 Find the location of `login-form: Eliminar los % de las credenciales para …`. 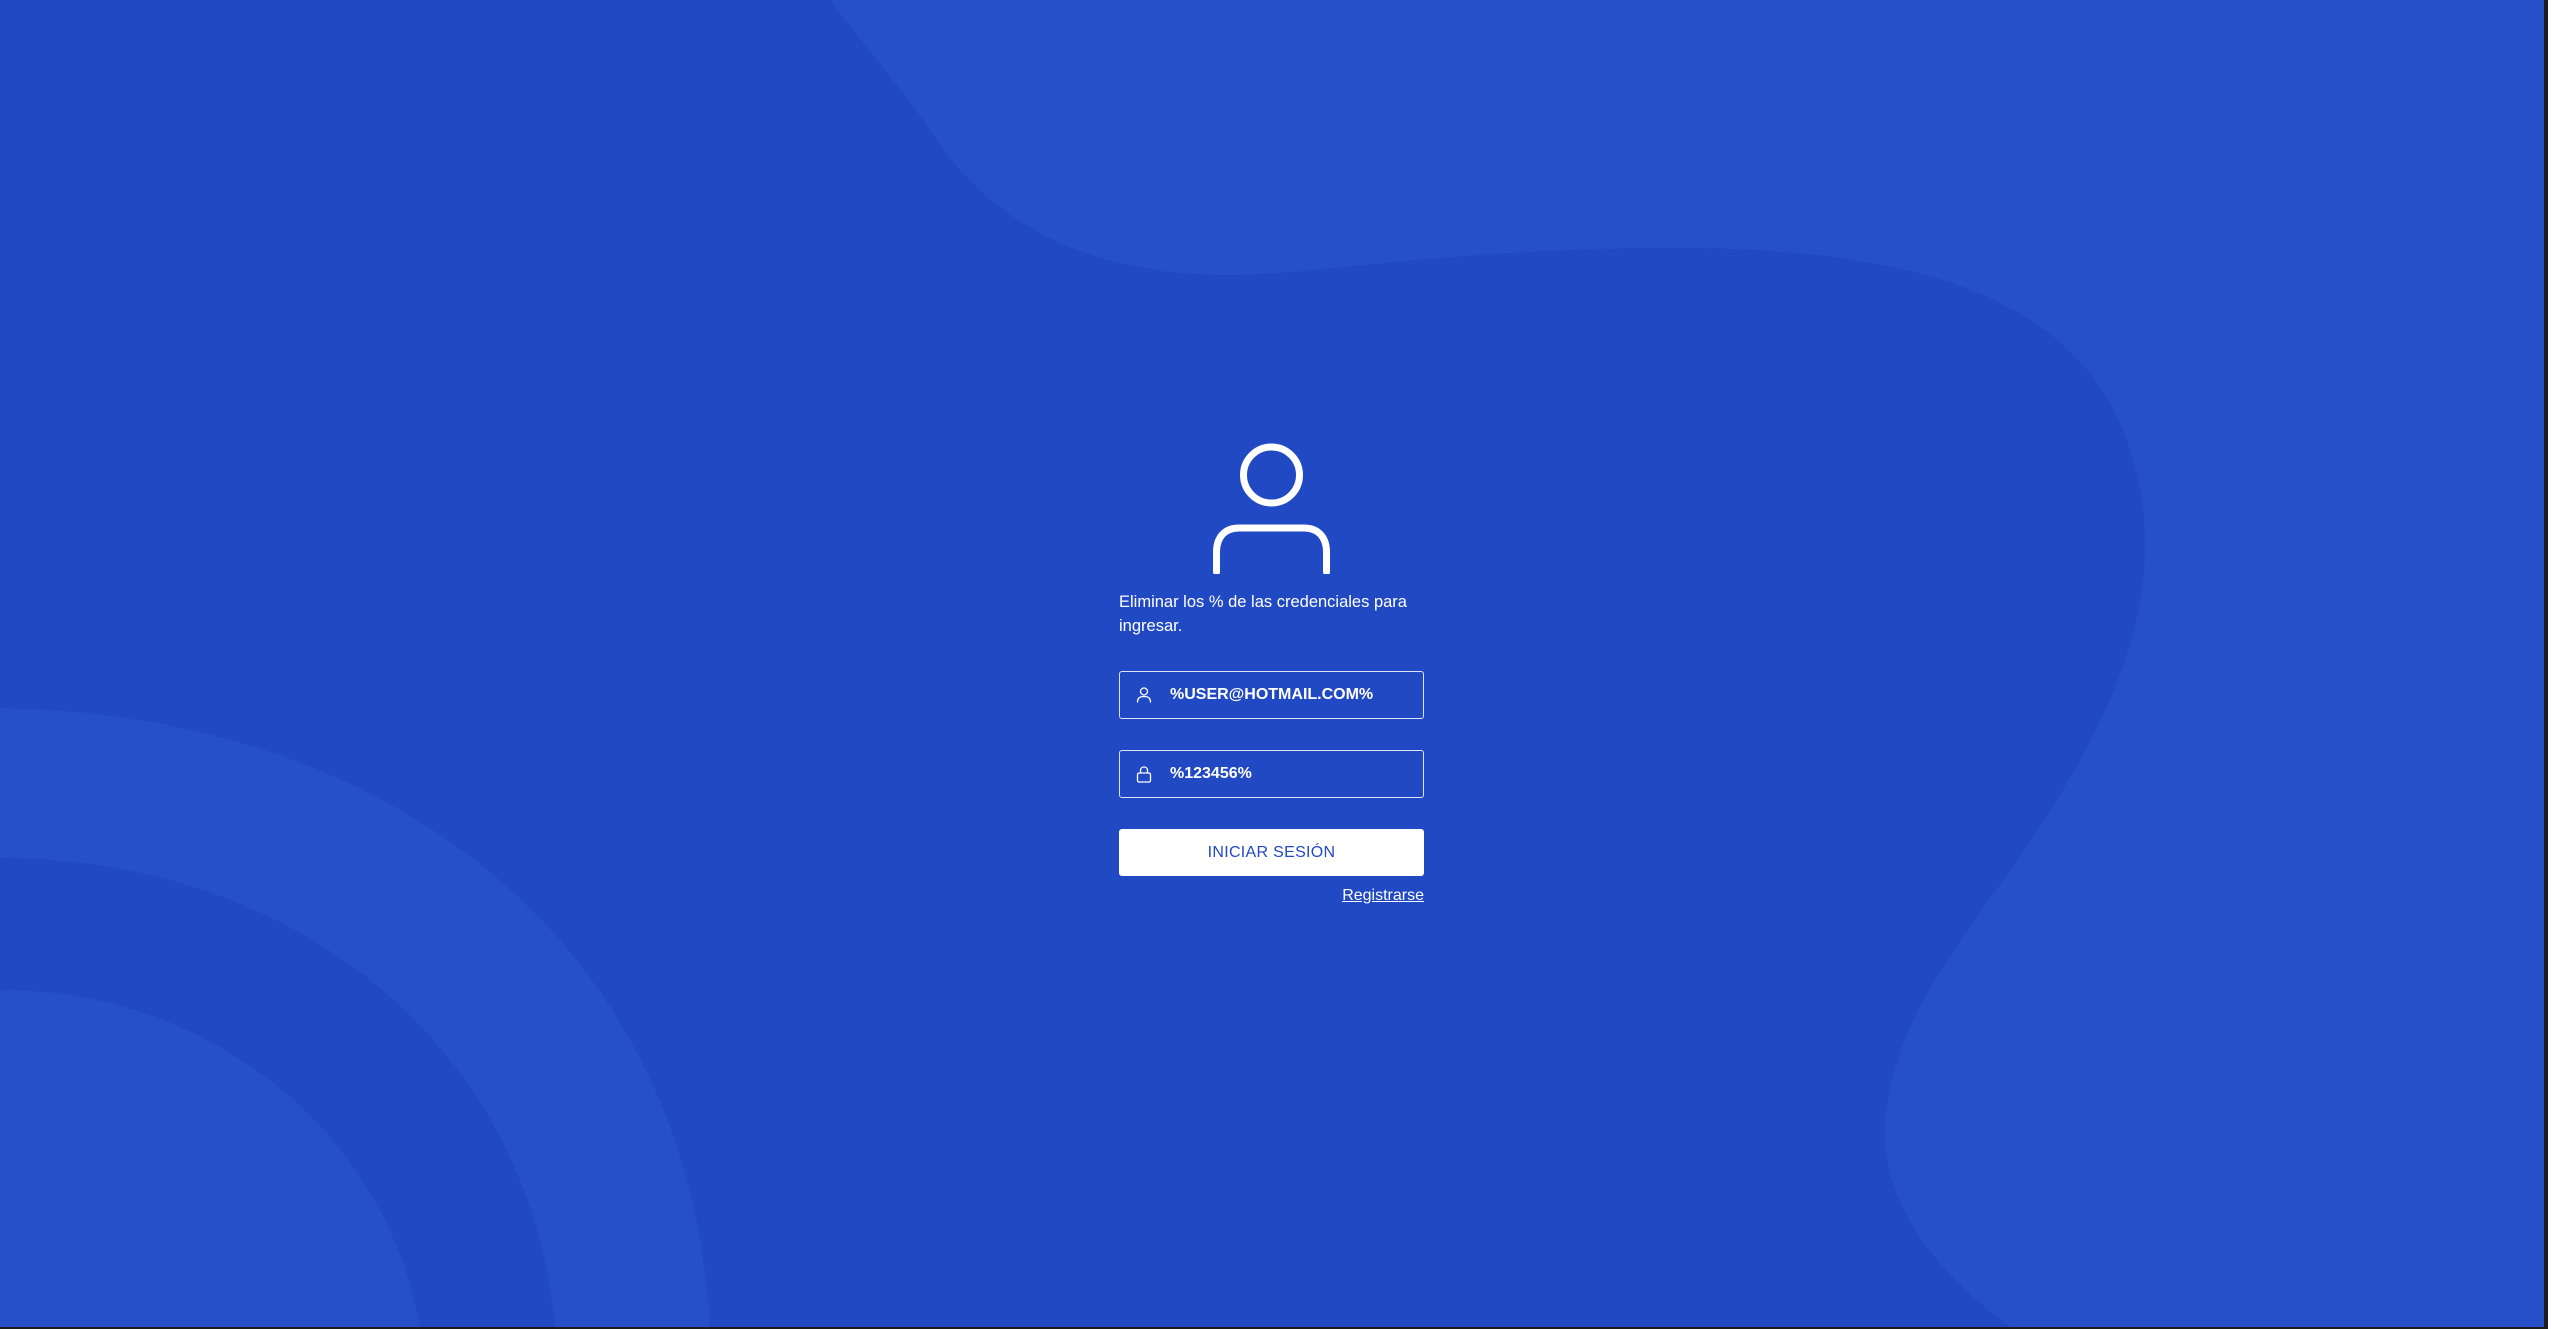

login-form: Eliminar los % de las credenciales para … is located at coordinates (1271, 673).